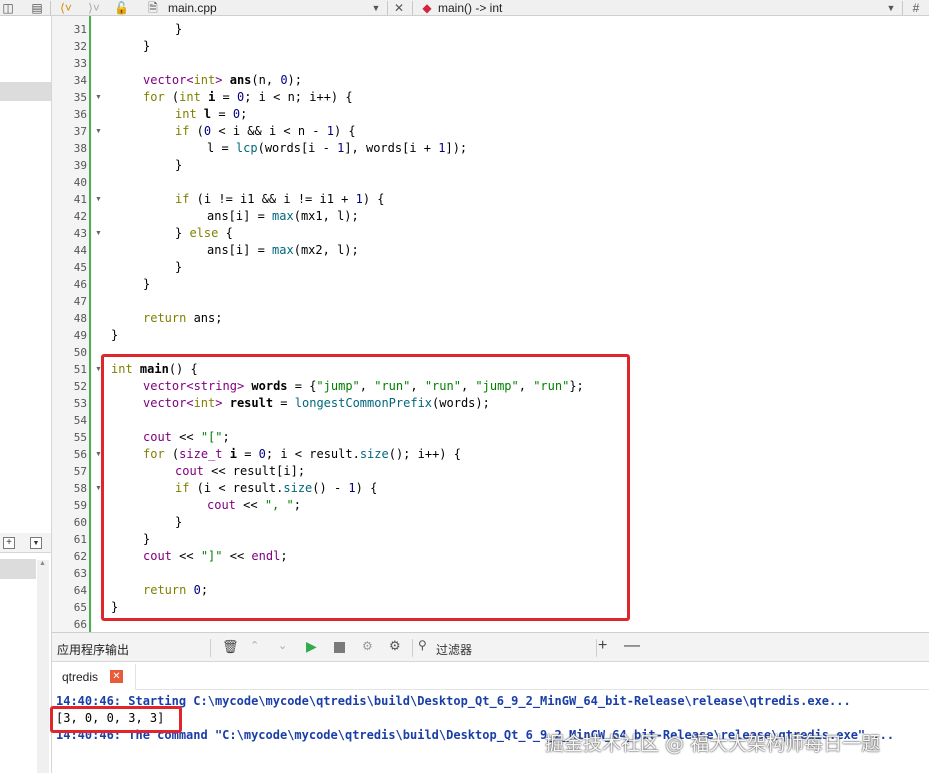 This screenshot has width=929, height=773. Describe the element at coordinates (69, 46) in the screenshot. I see `line-number: 32` at that location.